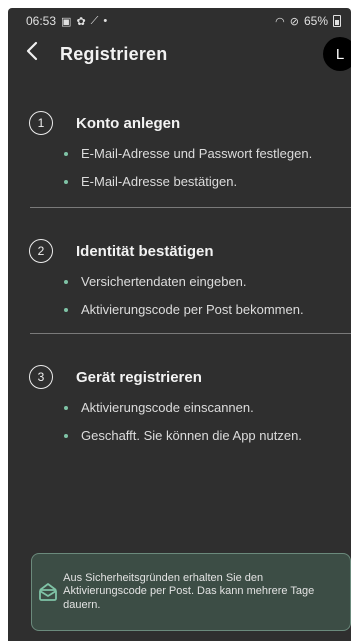  What do you see at coordinates (41, 251) in the screenshot?
I see `step-number: 2` at bounding box center [41, 251].